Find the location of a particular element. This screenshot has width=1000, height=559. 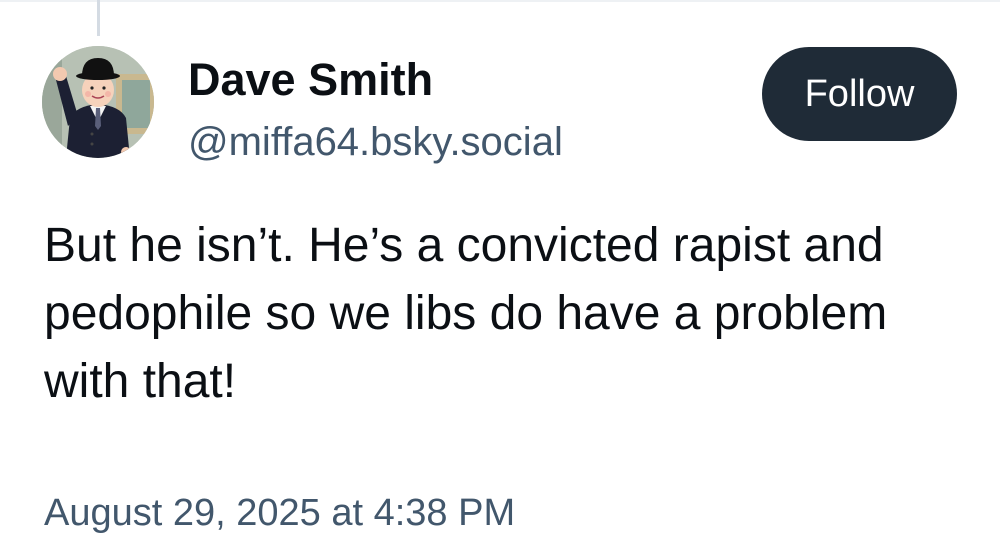

author-display-name: Dave Smith is located at coordinates (310, 80).